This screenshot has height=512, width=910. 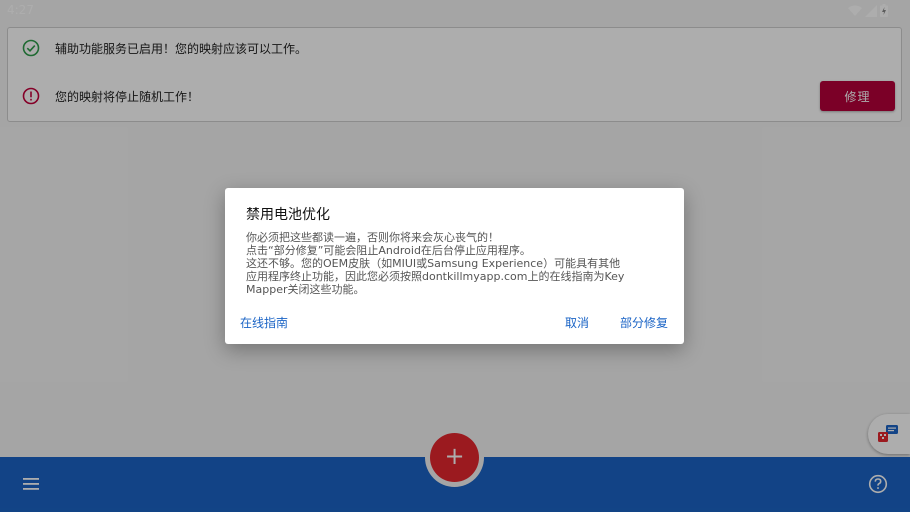 I want to click on online-guide-button: 在线指南, so click(x=264, y=322).